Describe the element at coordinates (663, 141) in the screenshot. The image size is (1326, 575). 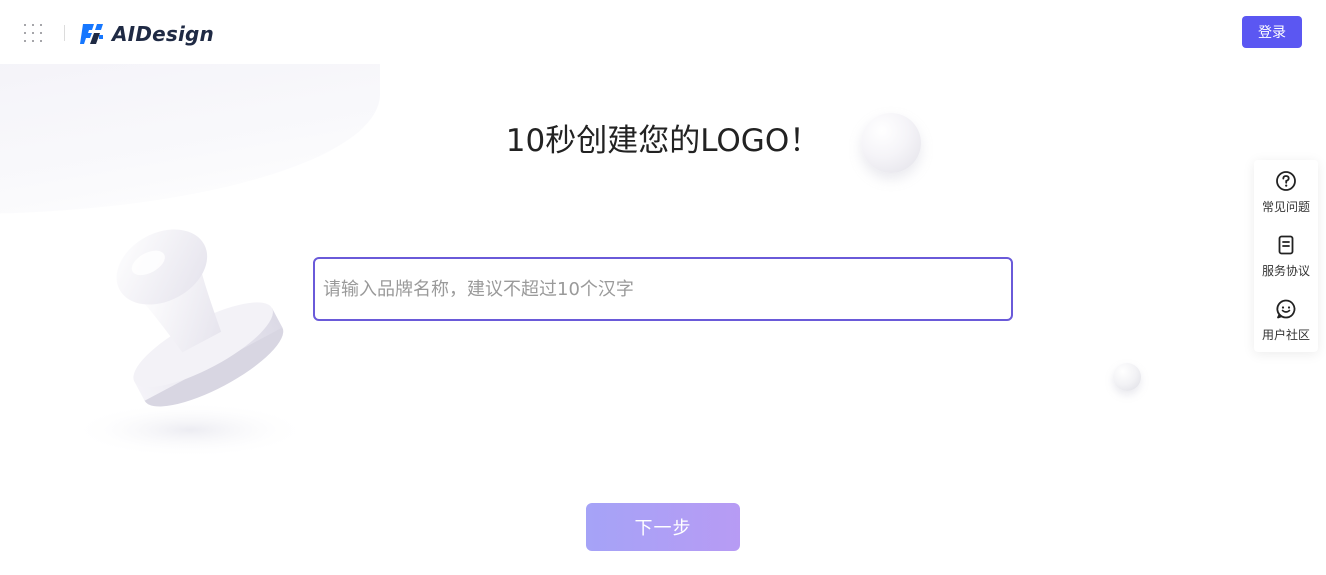
I see `page-title: 10秒创建您的LOGO！` at that location.